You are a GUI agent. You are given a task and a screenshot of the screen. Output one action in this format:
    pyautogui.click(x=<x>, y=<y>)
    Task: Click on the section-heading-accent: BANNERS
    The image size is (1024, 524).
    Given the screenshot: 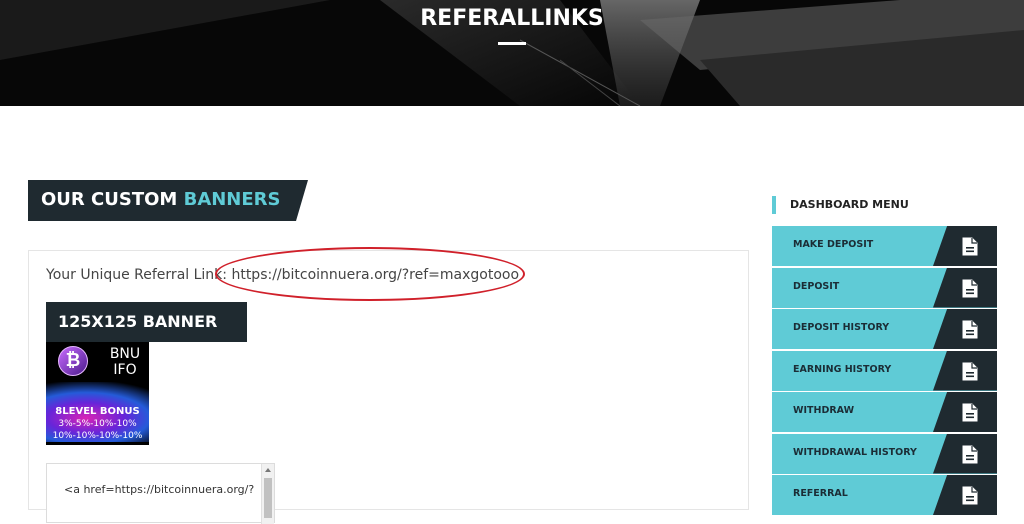 What is the action you would take?
    pyautogui.click(x=232, y=199)
    